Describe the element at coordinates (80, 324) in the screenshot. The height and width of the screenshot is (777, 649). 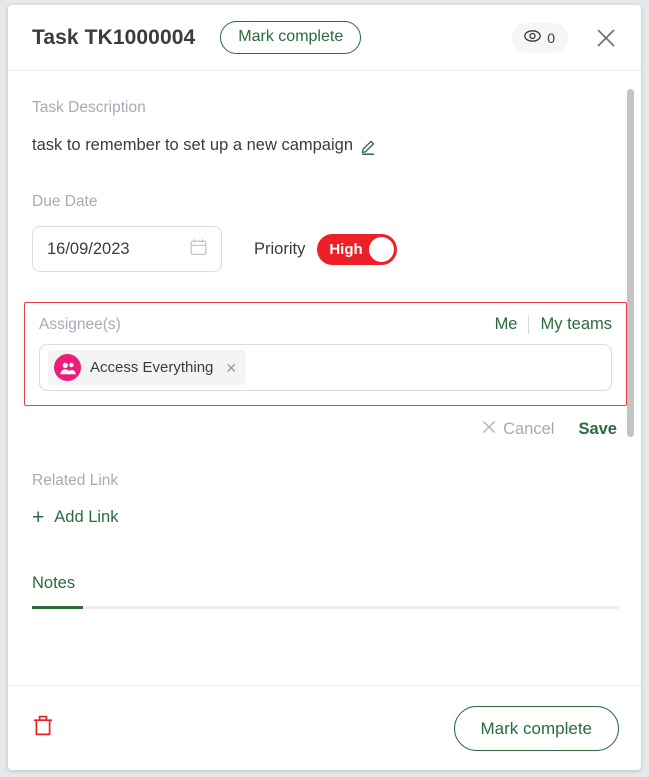
I see `assignee-label: Assignee(s)` at that location.